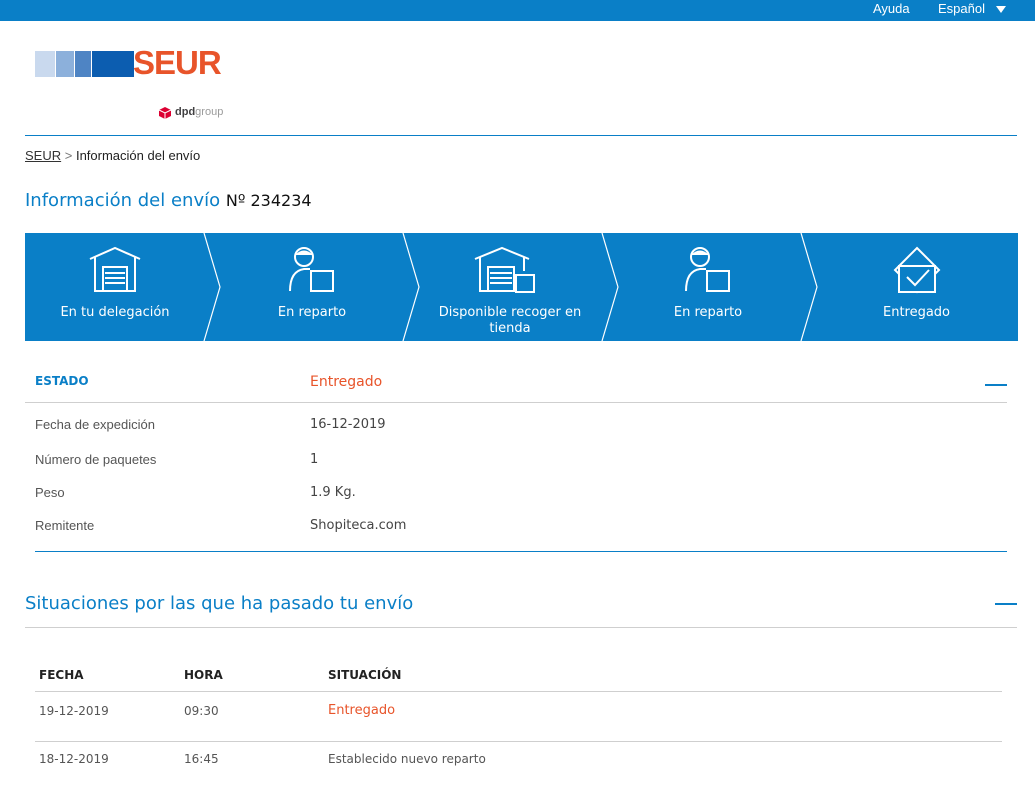 This screenshot has height=785, width=1035. Describe the element at coordinates (314, 459) in the screenshot. I see `detail-value: 1` at that location.